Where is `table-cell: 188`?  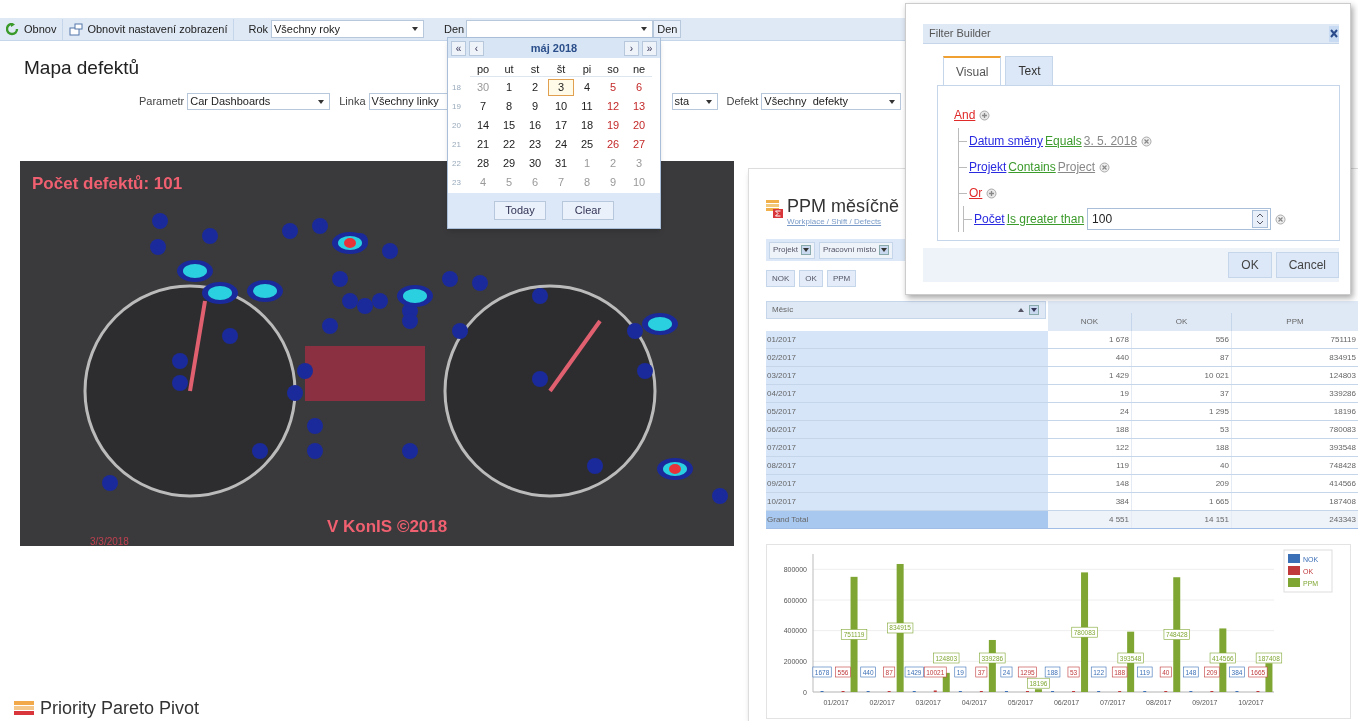 table-cell: 188 is located at coordinates (1090, 429).